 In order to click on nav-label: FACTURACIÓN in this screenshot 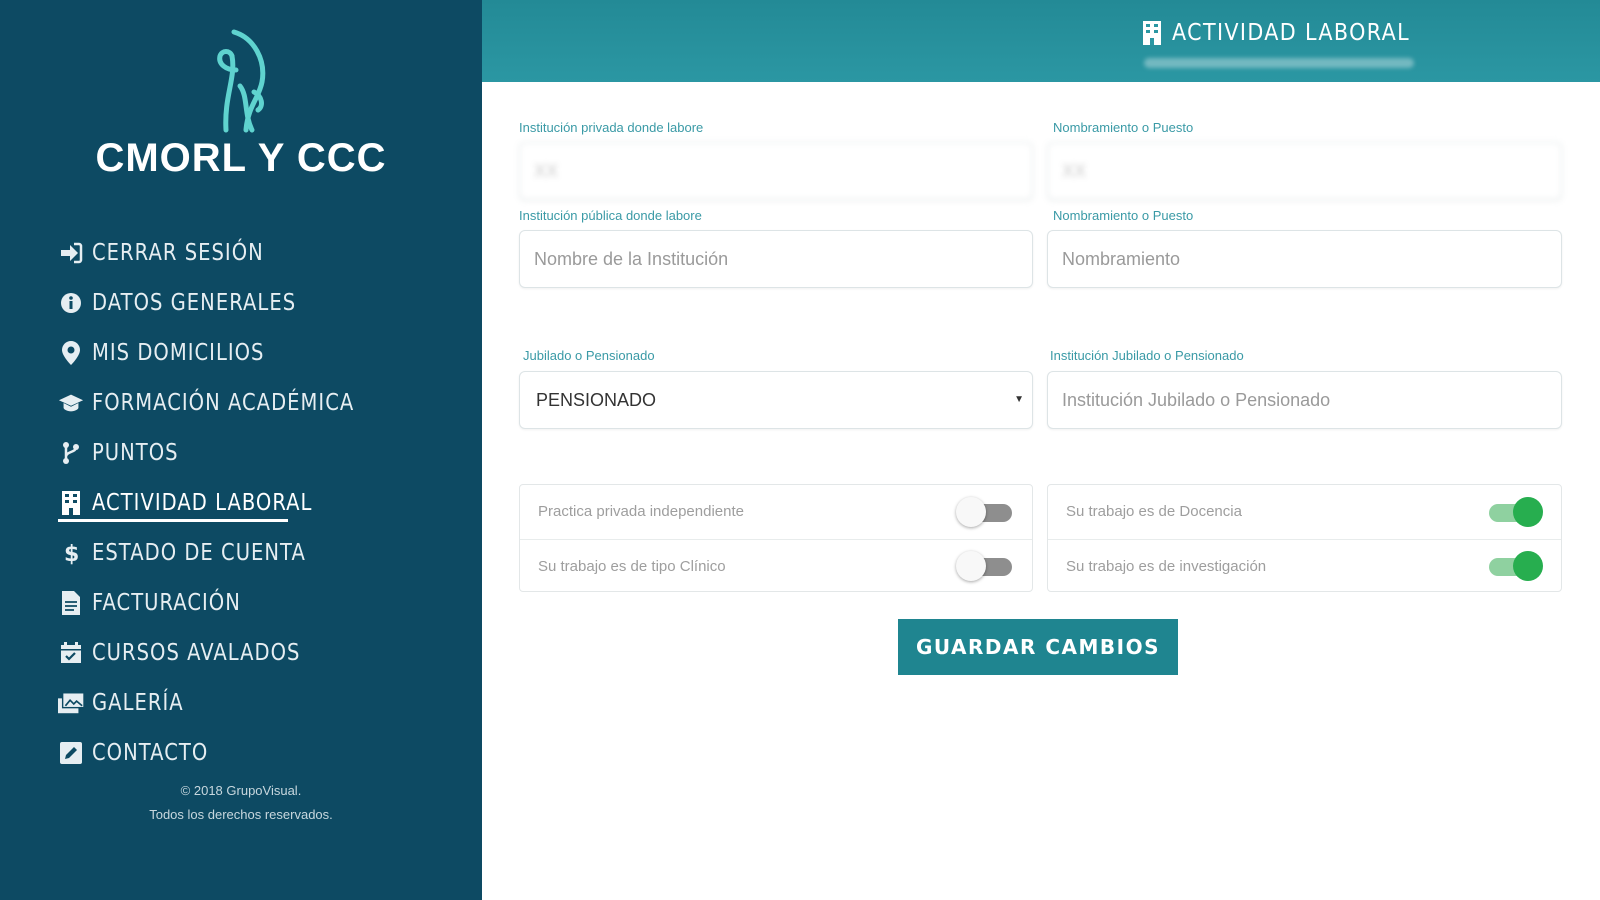, I will do `click(166, 603)`.